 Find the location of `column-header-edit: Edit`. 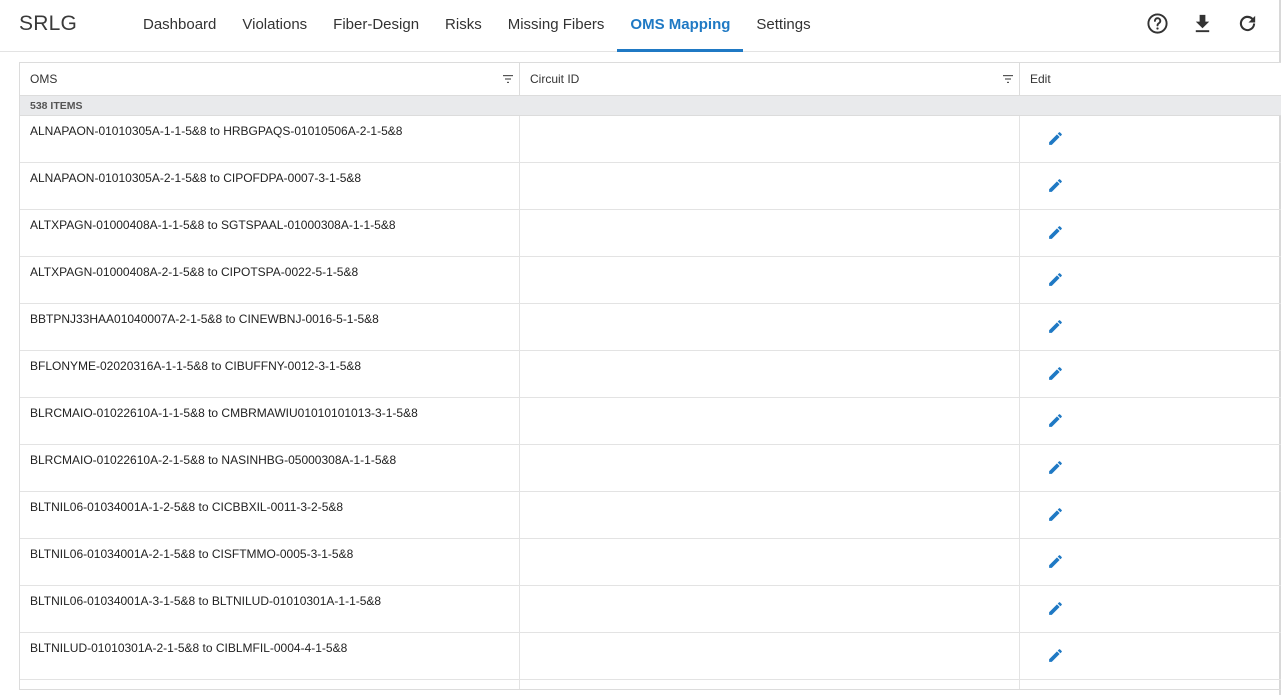

column-header-edit: Edit is located at coordinates (1150, 79).